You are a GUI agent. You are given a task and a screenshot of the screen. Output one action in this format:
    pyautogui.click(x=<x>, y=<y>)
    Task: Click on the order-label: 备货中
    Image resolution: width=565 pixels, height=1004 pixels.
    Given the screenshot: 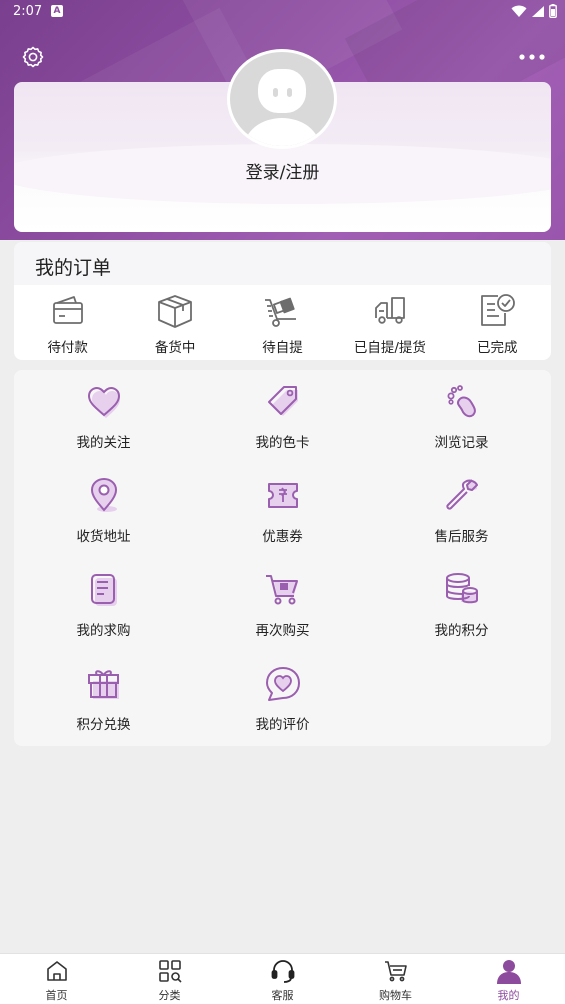 What is the action you would take?
    pyautogui.click(x=175, y=348)
    